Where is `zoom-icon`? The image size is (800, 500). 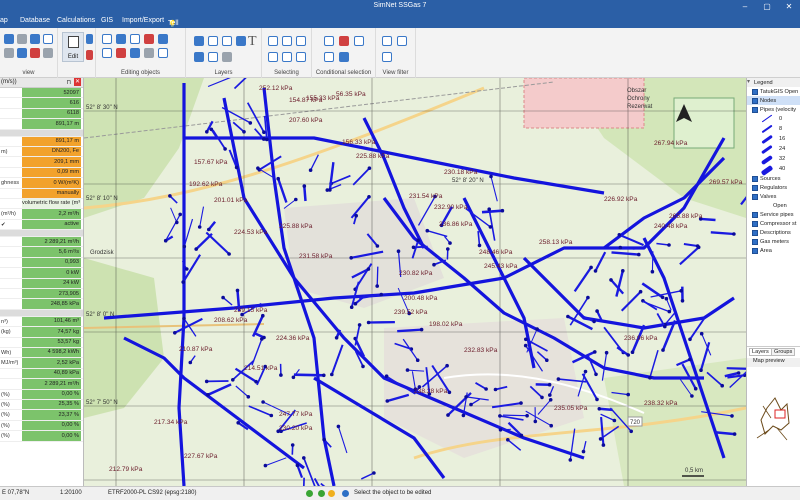 zoom-icon is located at coordinates (22, 39).